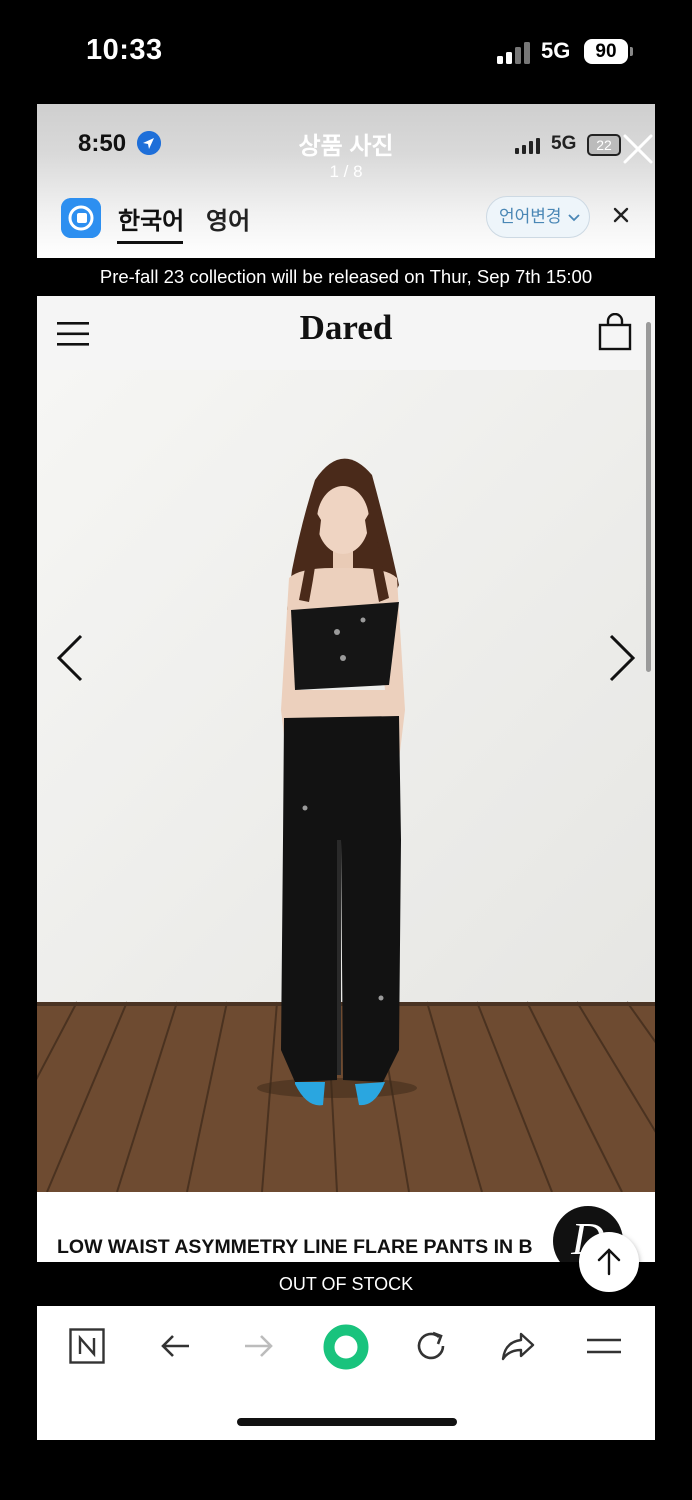 This screenshot has height=1500, width=692. What do you see at coordinates (259, 1346) in the screenshot?
I see `forward-icon` at bounding box center [259, 1346].